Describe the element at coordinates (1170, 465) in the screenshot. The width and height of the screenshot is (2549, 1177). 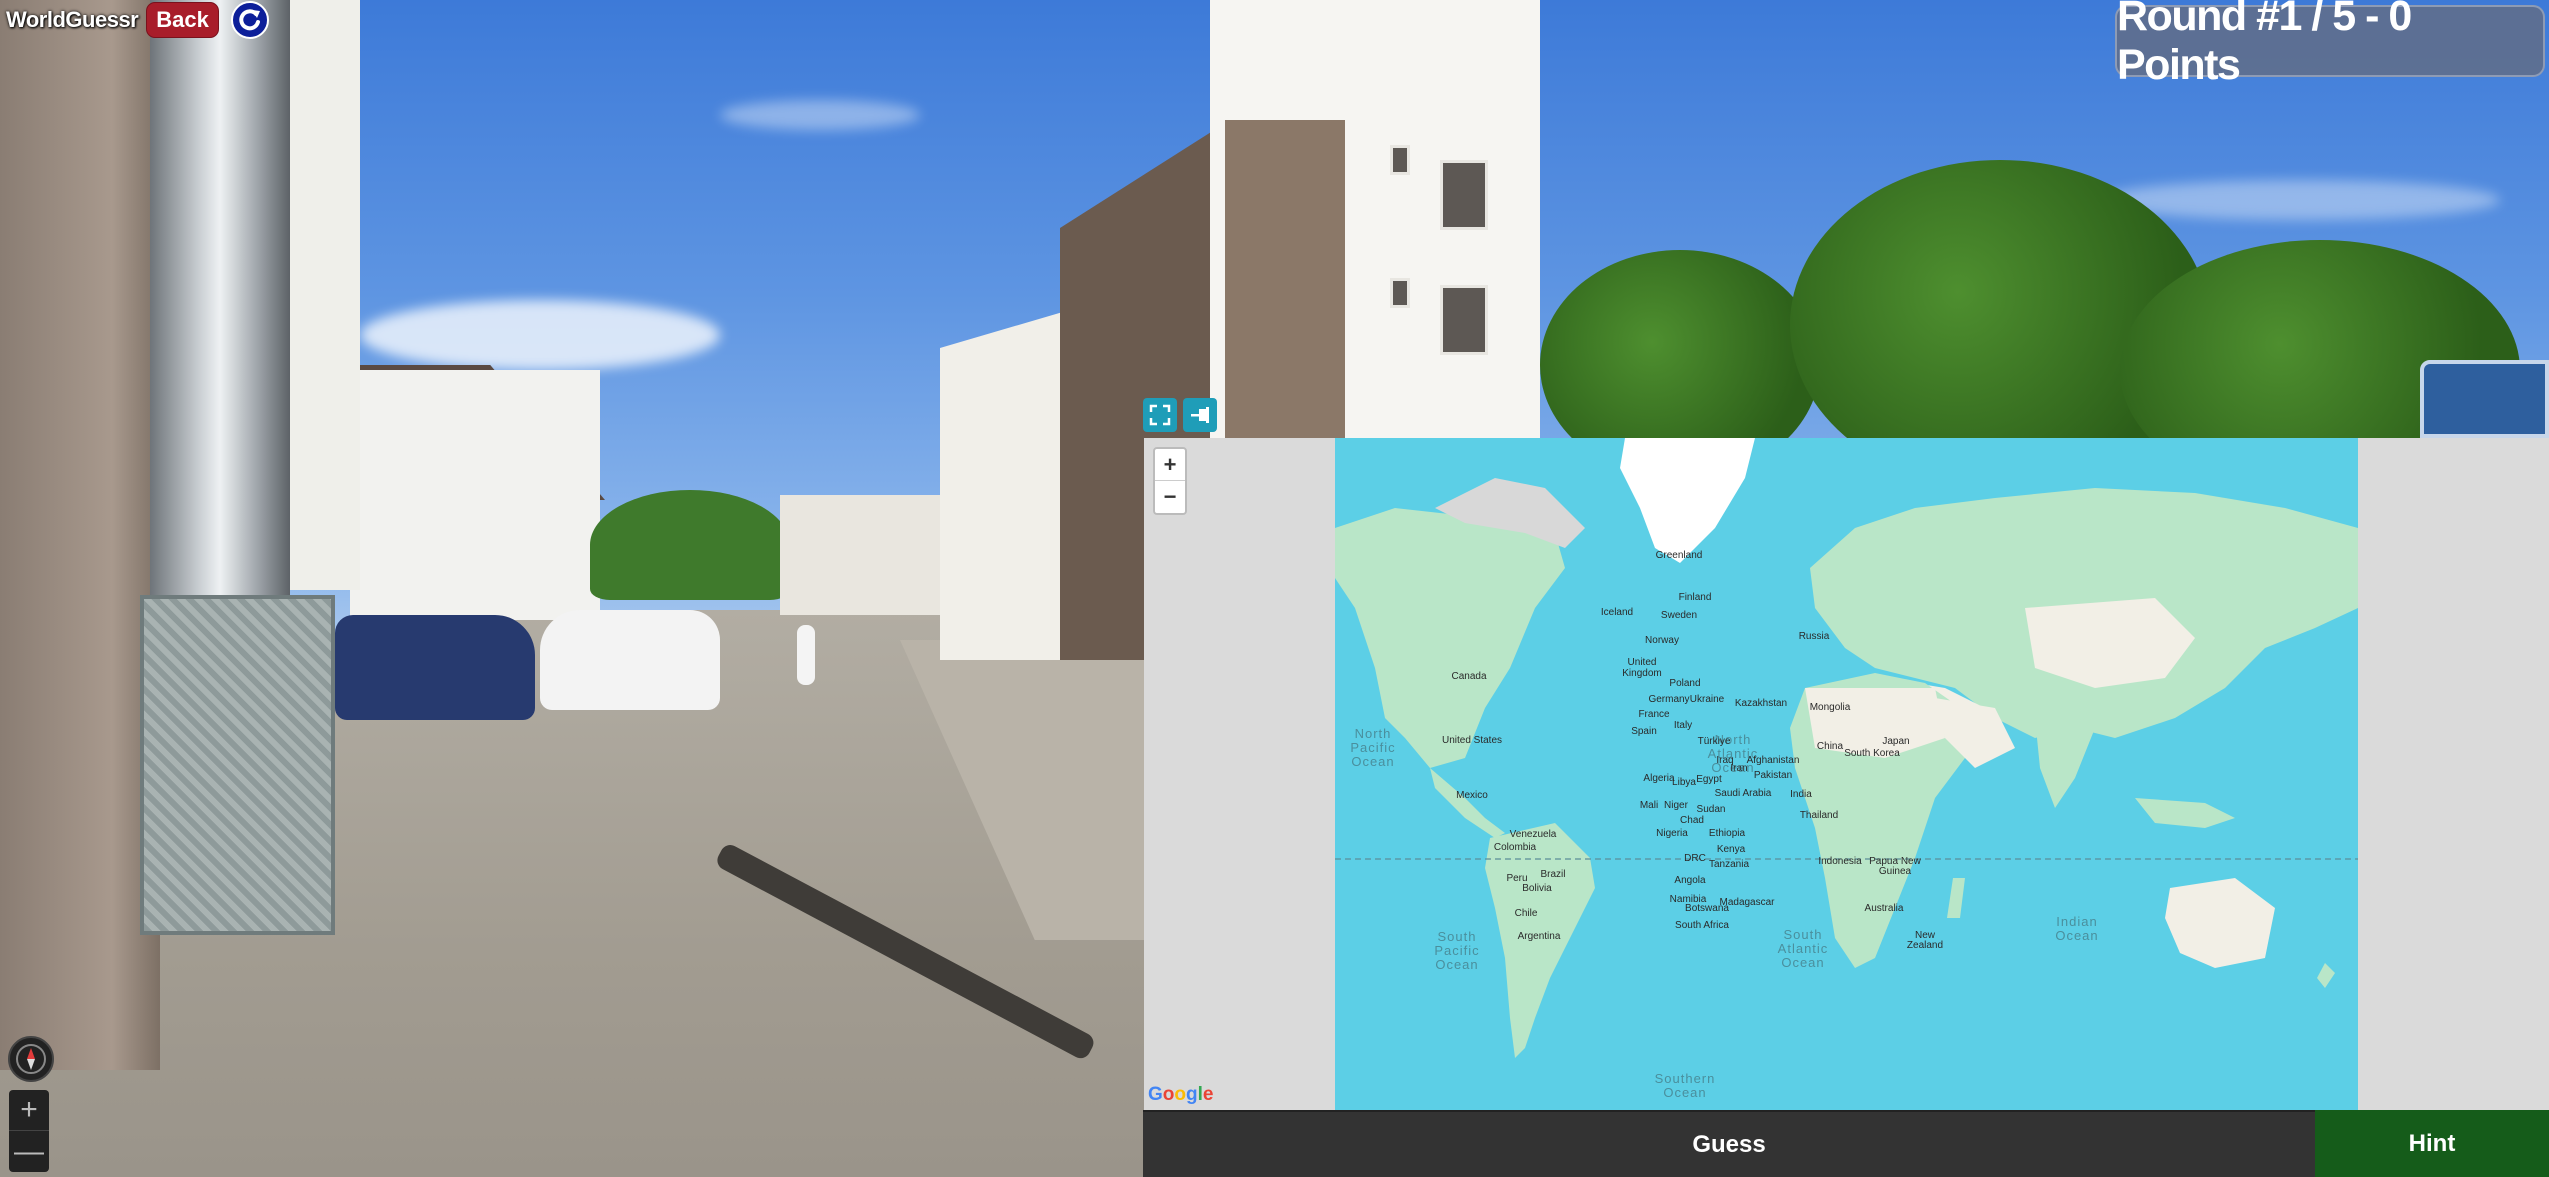
I see `map-zoom-in-button: +` at that location.